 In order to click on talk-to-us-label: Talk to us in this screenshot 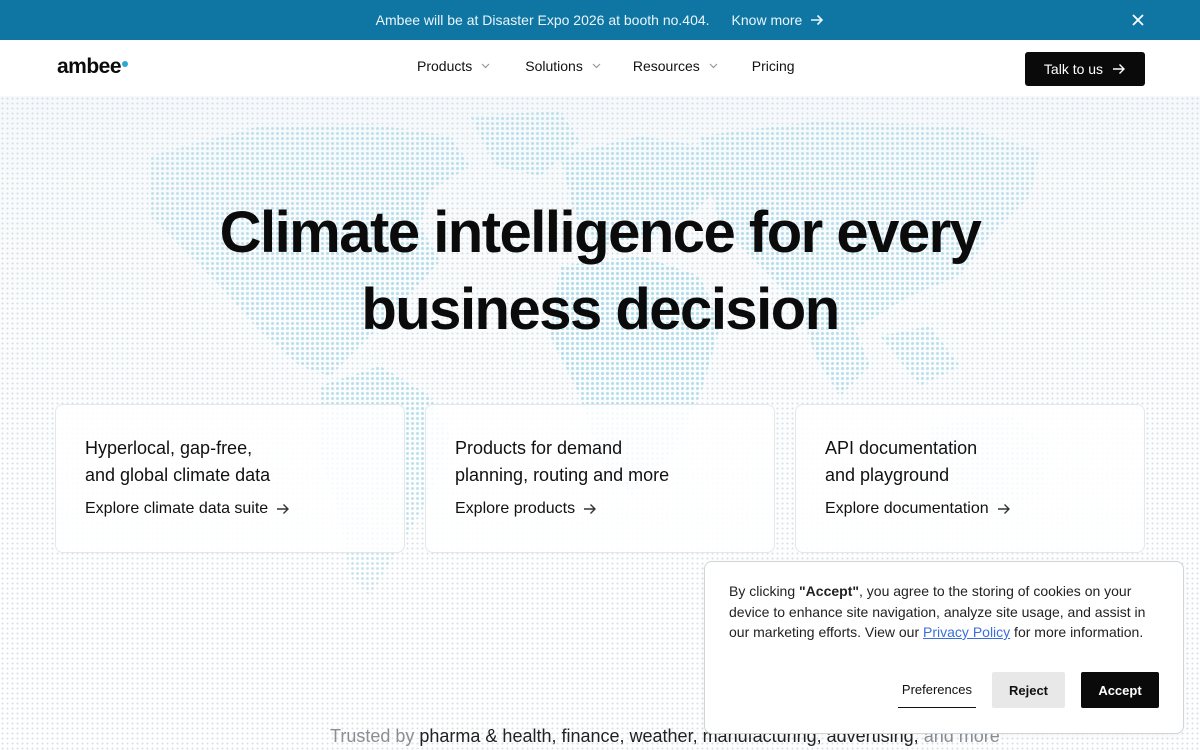, I will do `click(1073, 69)`.